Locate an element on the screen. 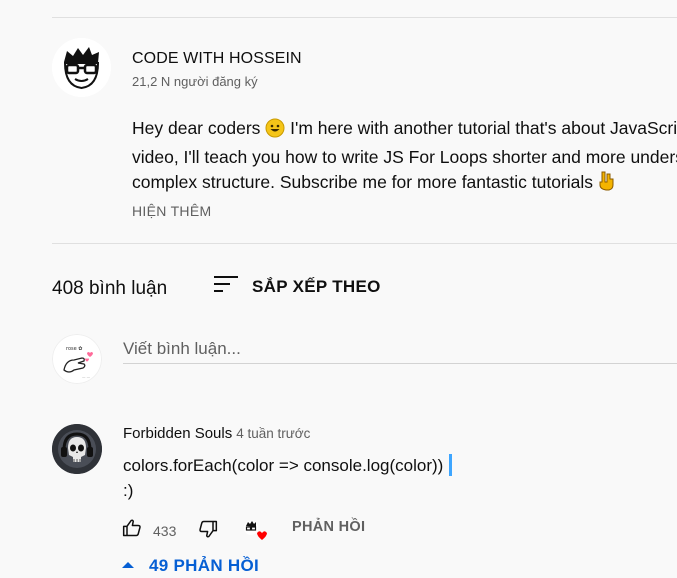  subscriber-count: 21,2 N người đăng ký is located at coordinates (195, 81).